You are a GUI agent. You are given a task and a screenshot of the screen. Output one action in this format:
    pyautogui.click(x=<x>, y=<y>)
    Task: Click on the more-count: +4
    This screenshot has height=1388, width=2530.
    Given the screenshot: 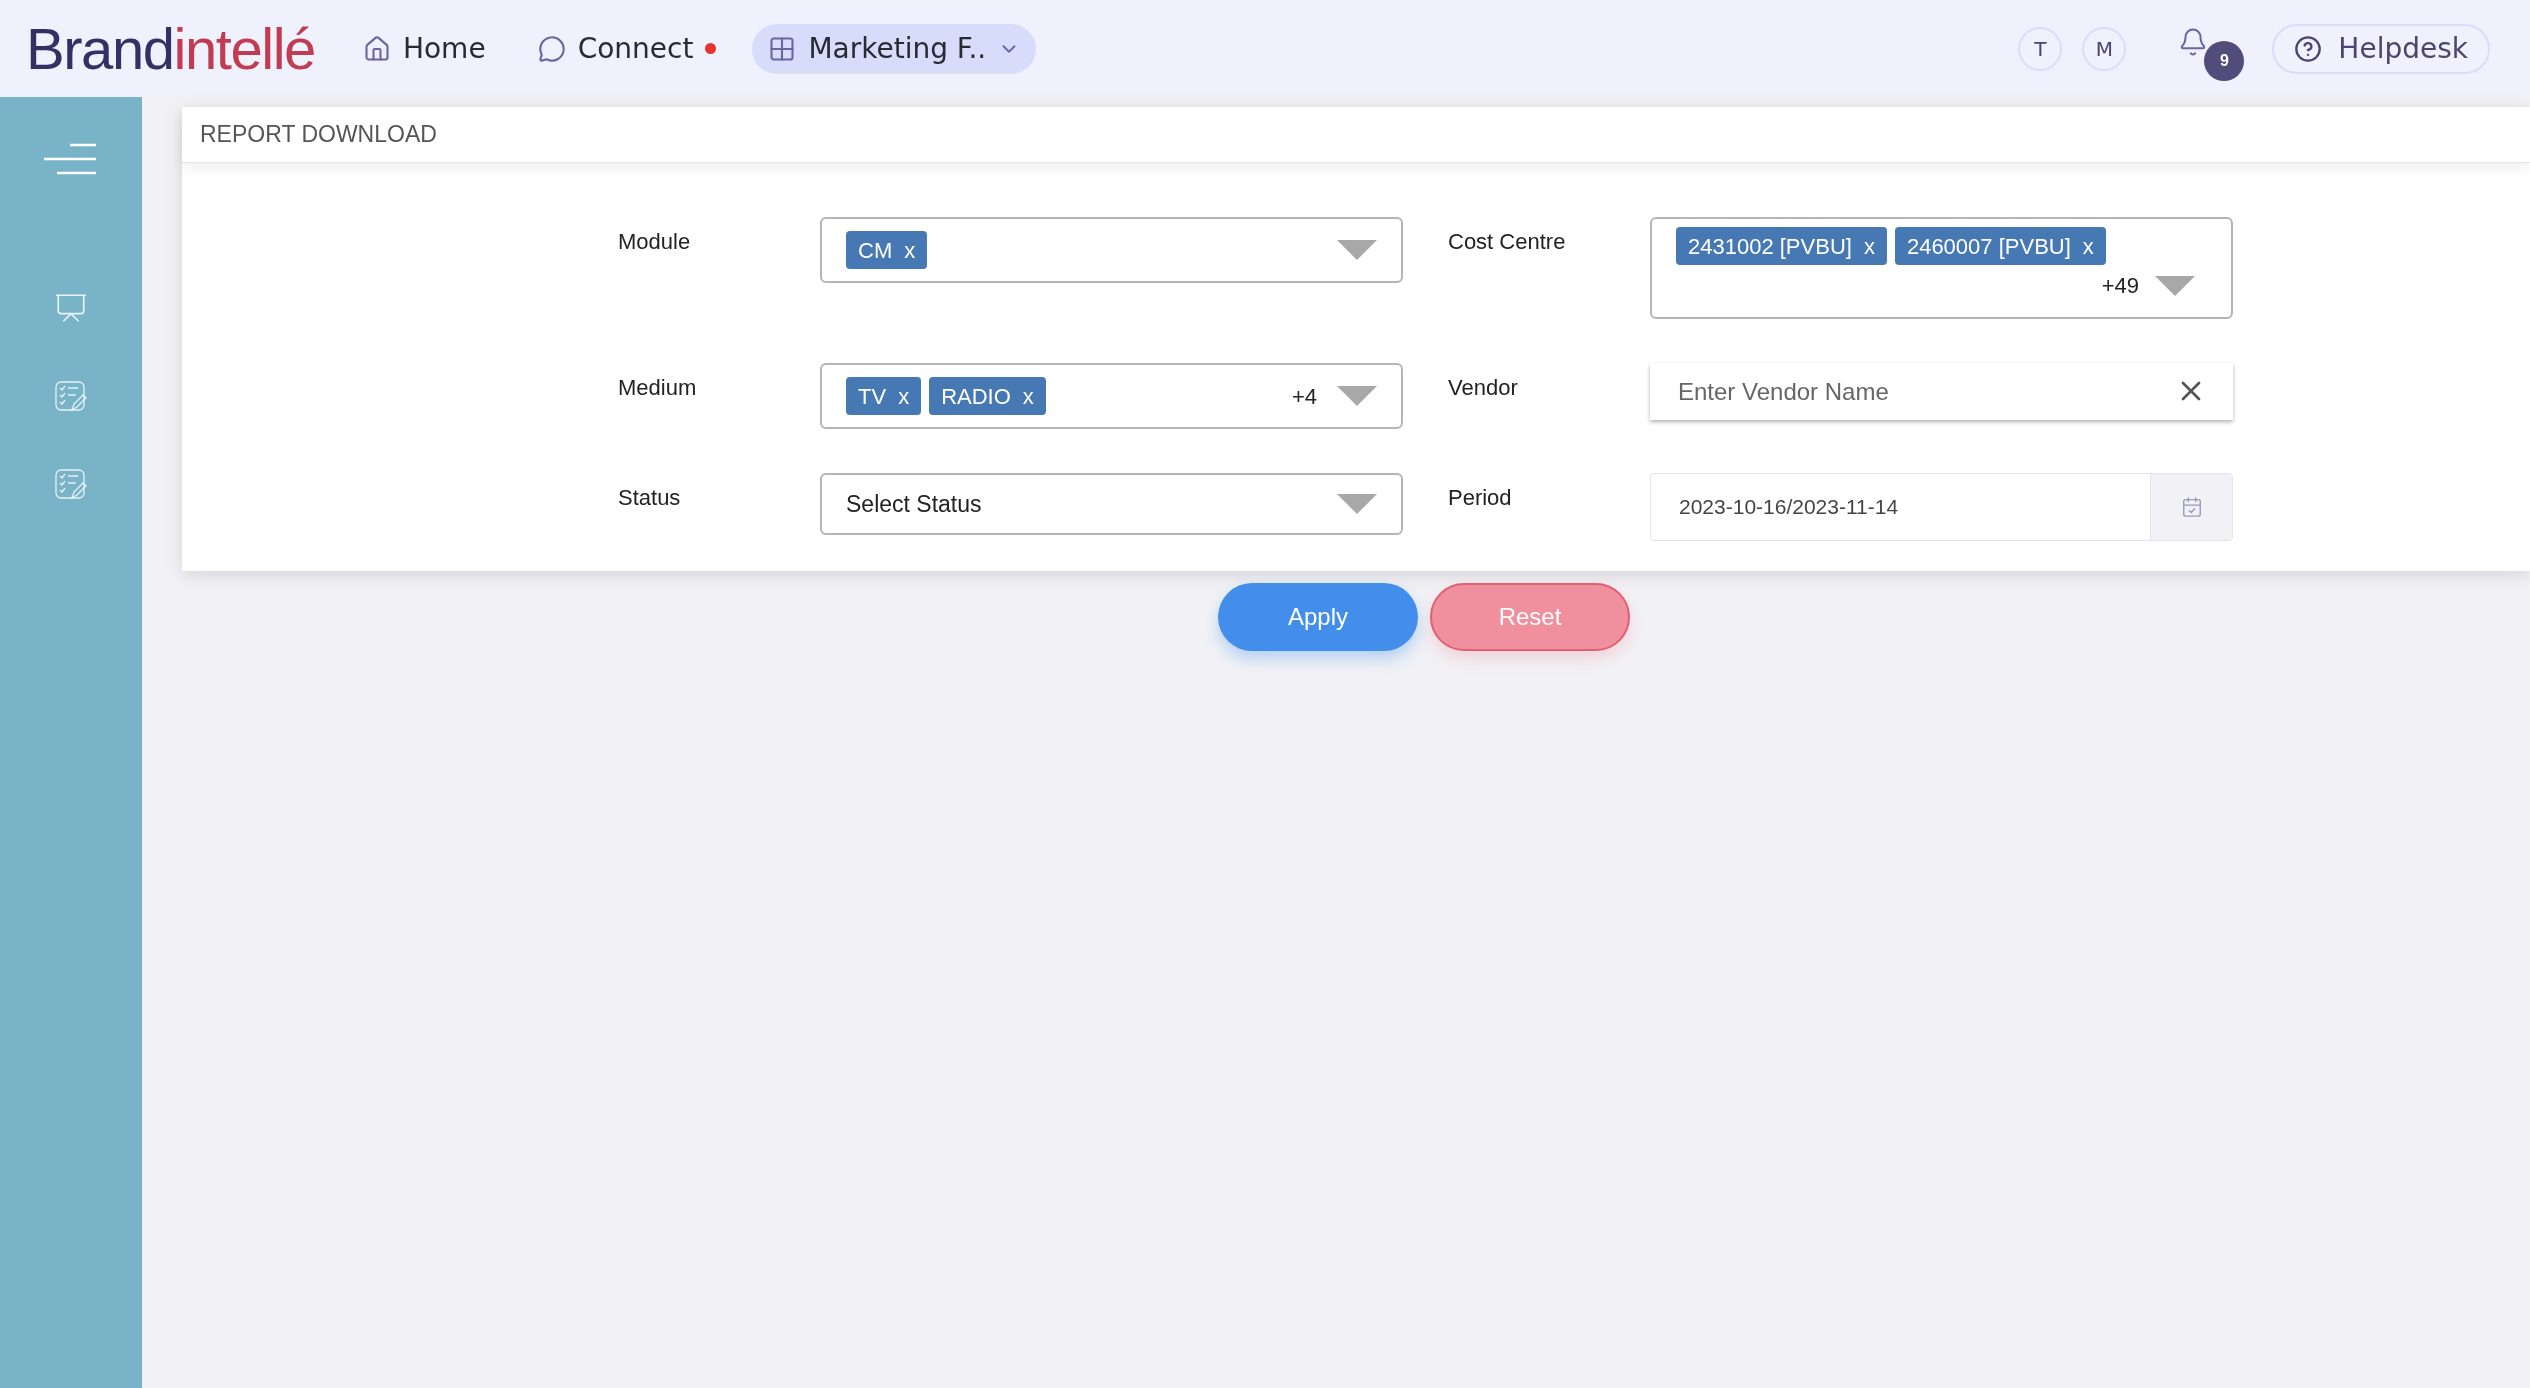 What is the action you would take?
    pyautogui.click(x=1304, y=396)
    